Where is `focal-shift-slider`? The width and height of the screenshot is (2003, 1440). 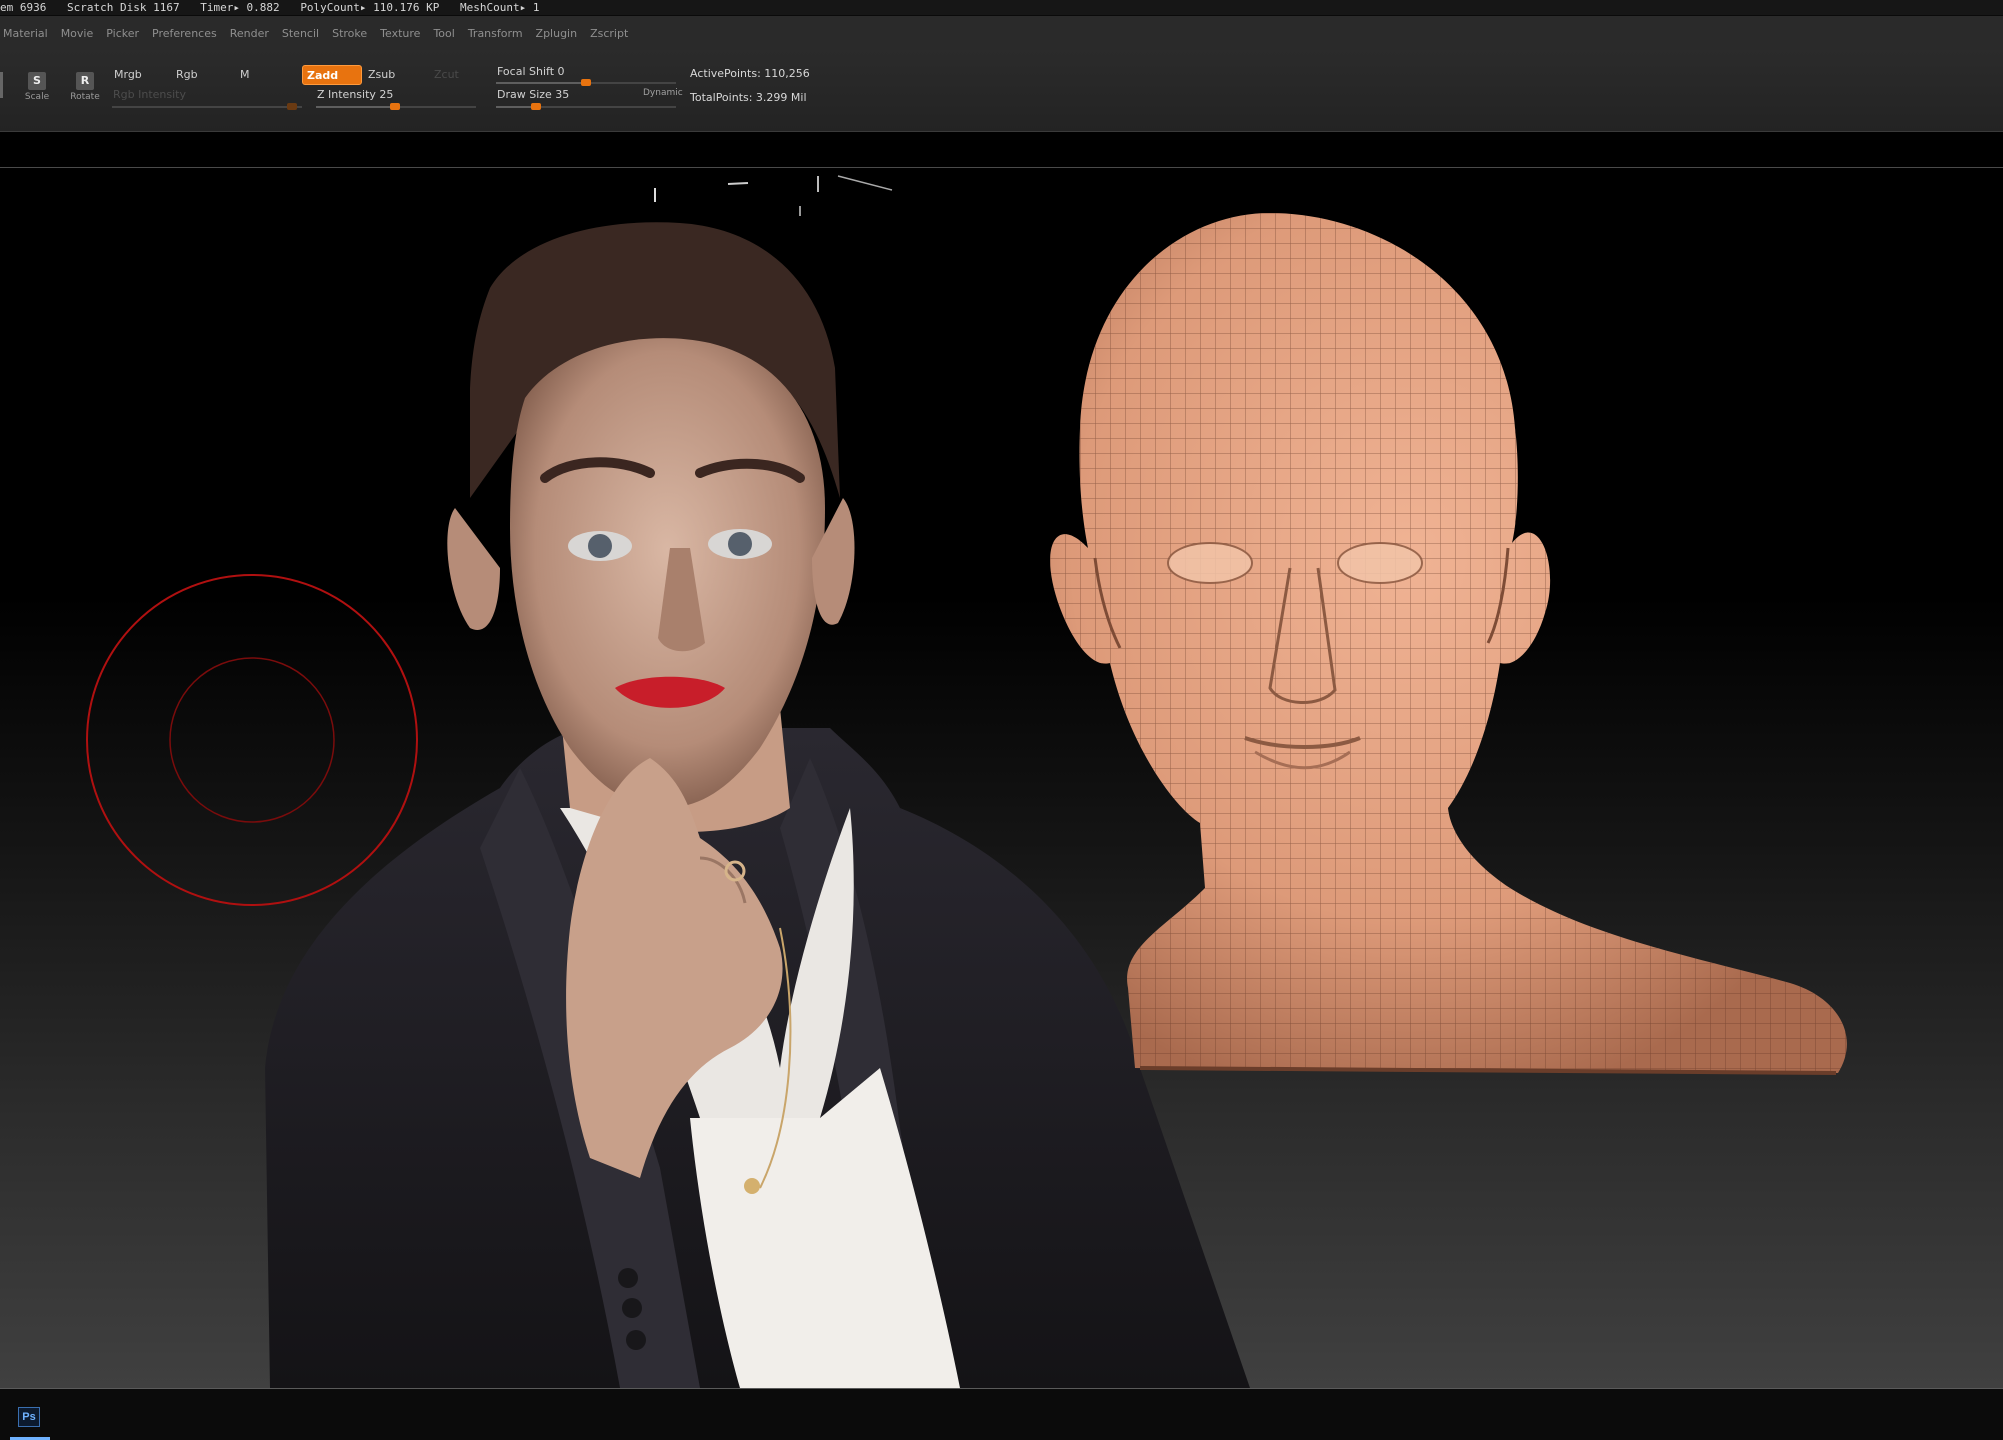
focal-shift-slider is located at coordinates (586, 82).